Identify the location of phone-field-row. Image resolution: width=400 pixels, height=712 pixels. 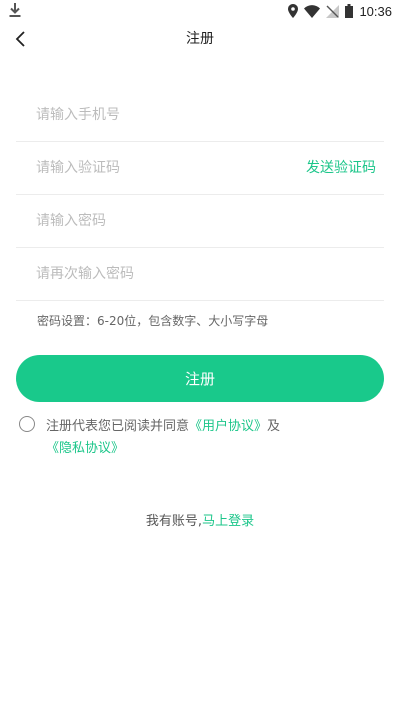
(200, 115).